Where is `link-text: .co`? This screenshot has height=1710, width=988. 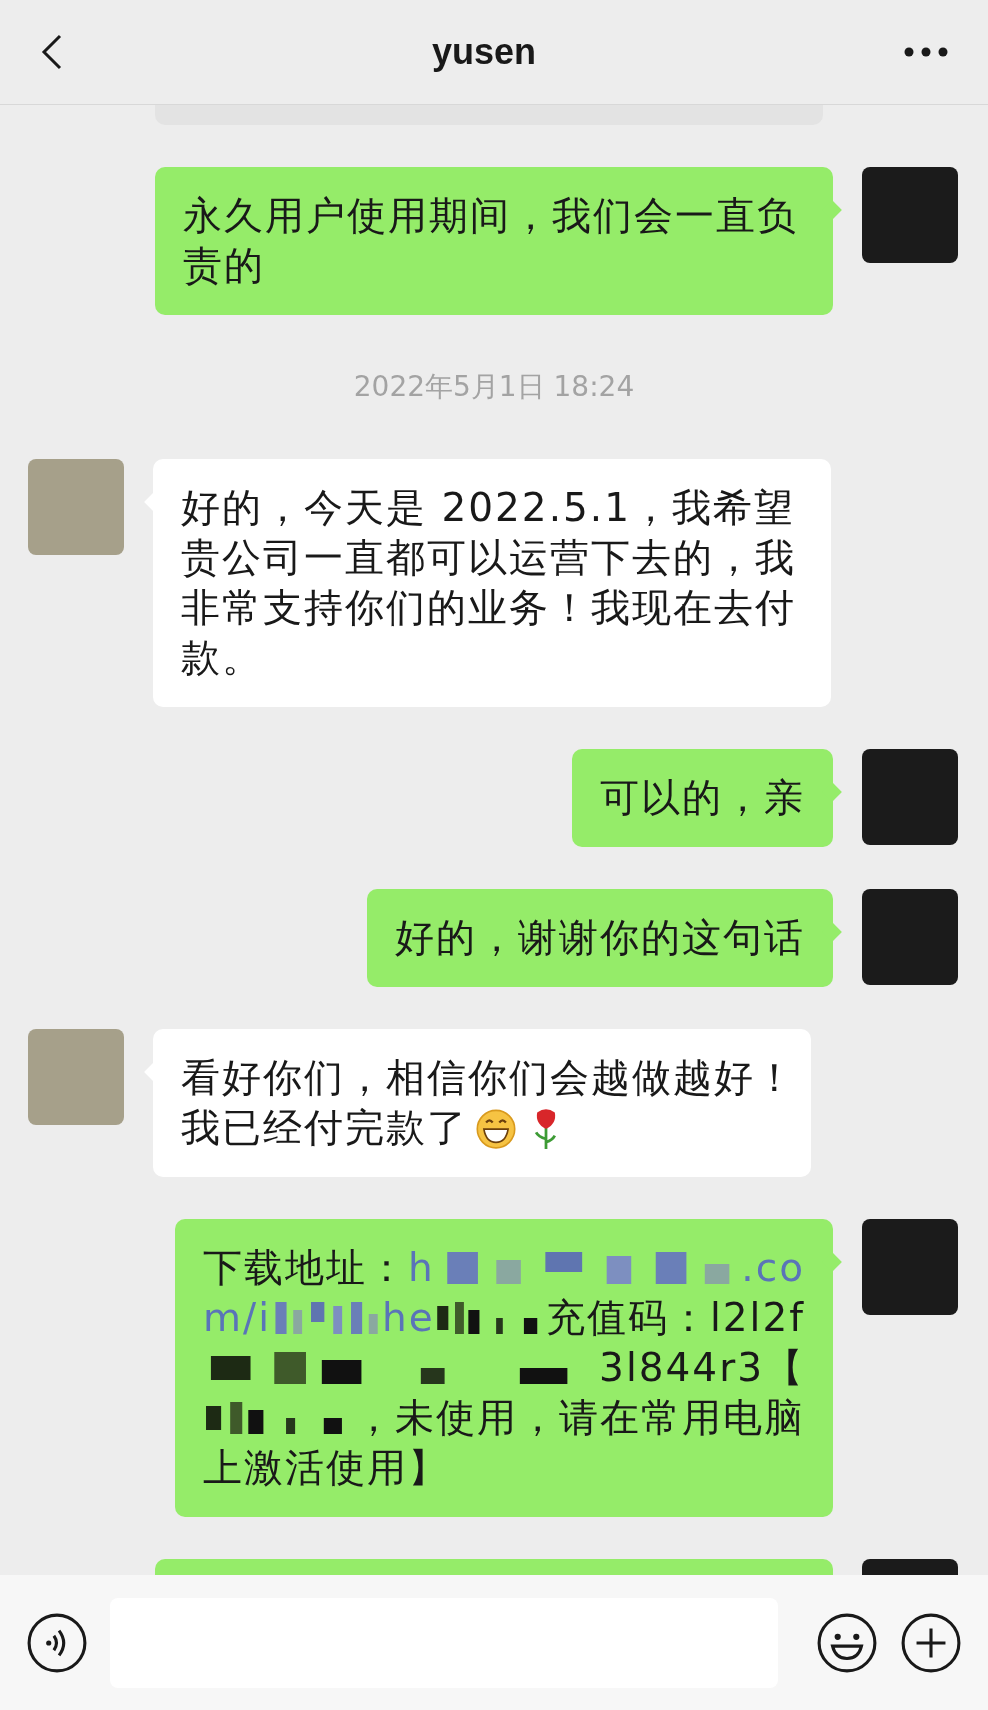 link-text: .co is located at coordinates (773, 1268).